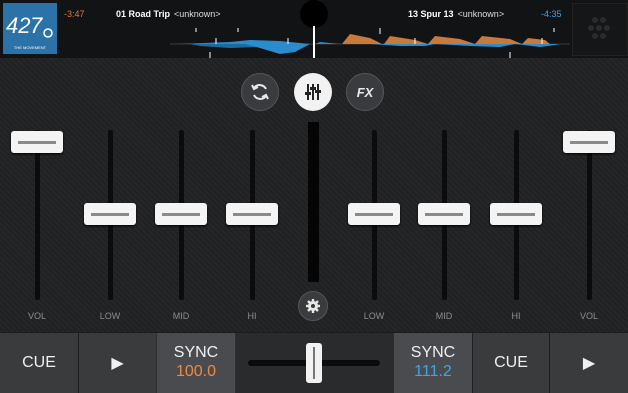 The height and width of the screenshot is (393, 628). What do you see at coordinates (374, 214) in the screenshot?
I see `right-low-knob` at bounding box center [374, 214].